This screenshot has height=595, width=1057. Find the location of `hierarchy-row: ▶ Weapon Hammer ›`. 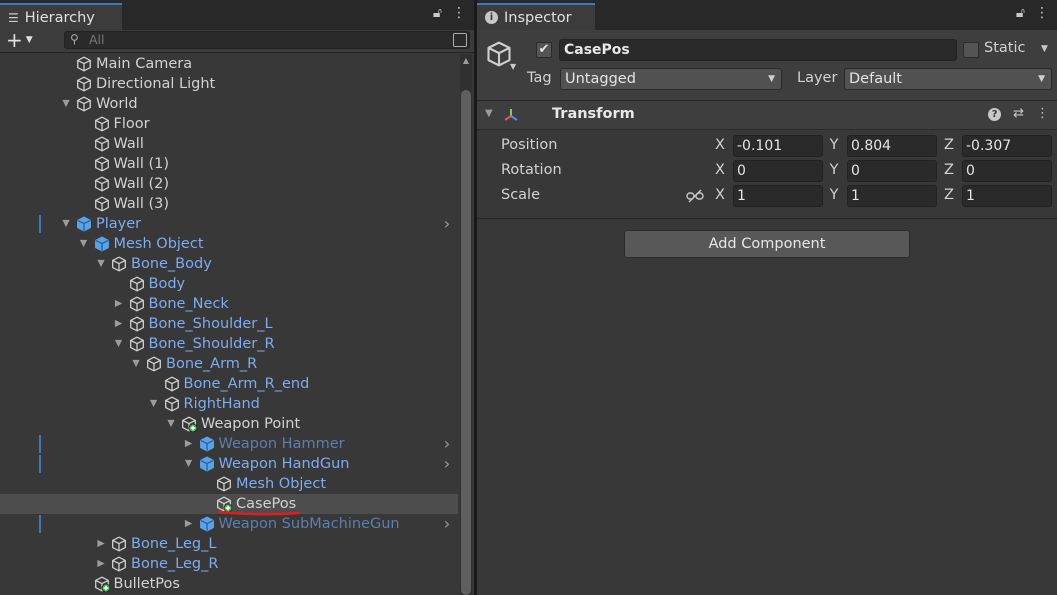

hierarchy-row: ▶ Weapon Hammer › is located at coordinates (229, 444).